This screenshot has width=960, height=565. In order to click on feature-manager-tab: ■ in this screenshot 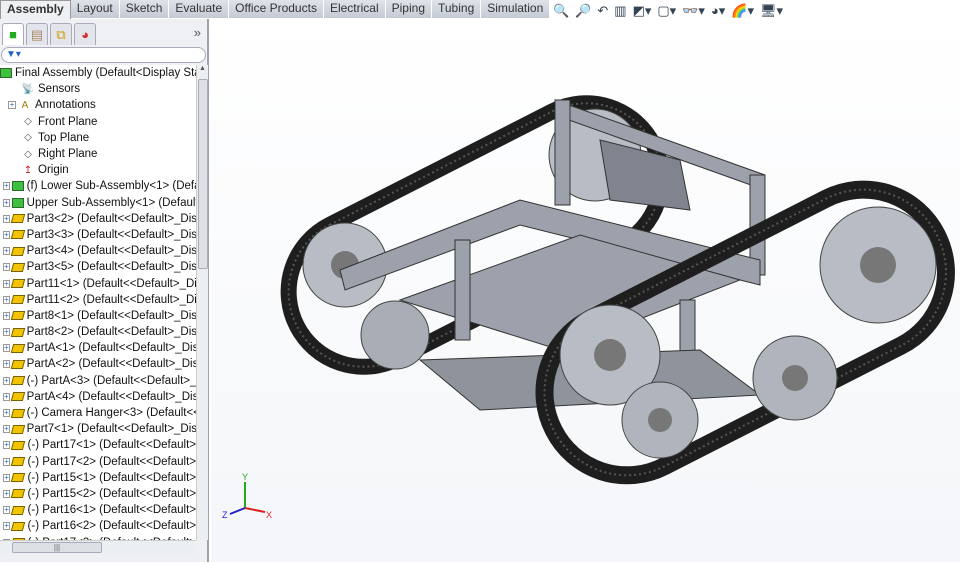, I will do `click(13, 34)`.